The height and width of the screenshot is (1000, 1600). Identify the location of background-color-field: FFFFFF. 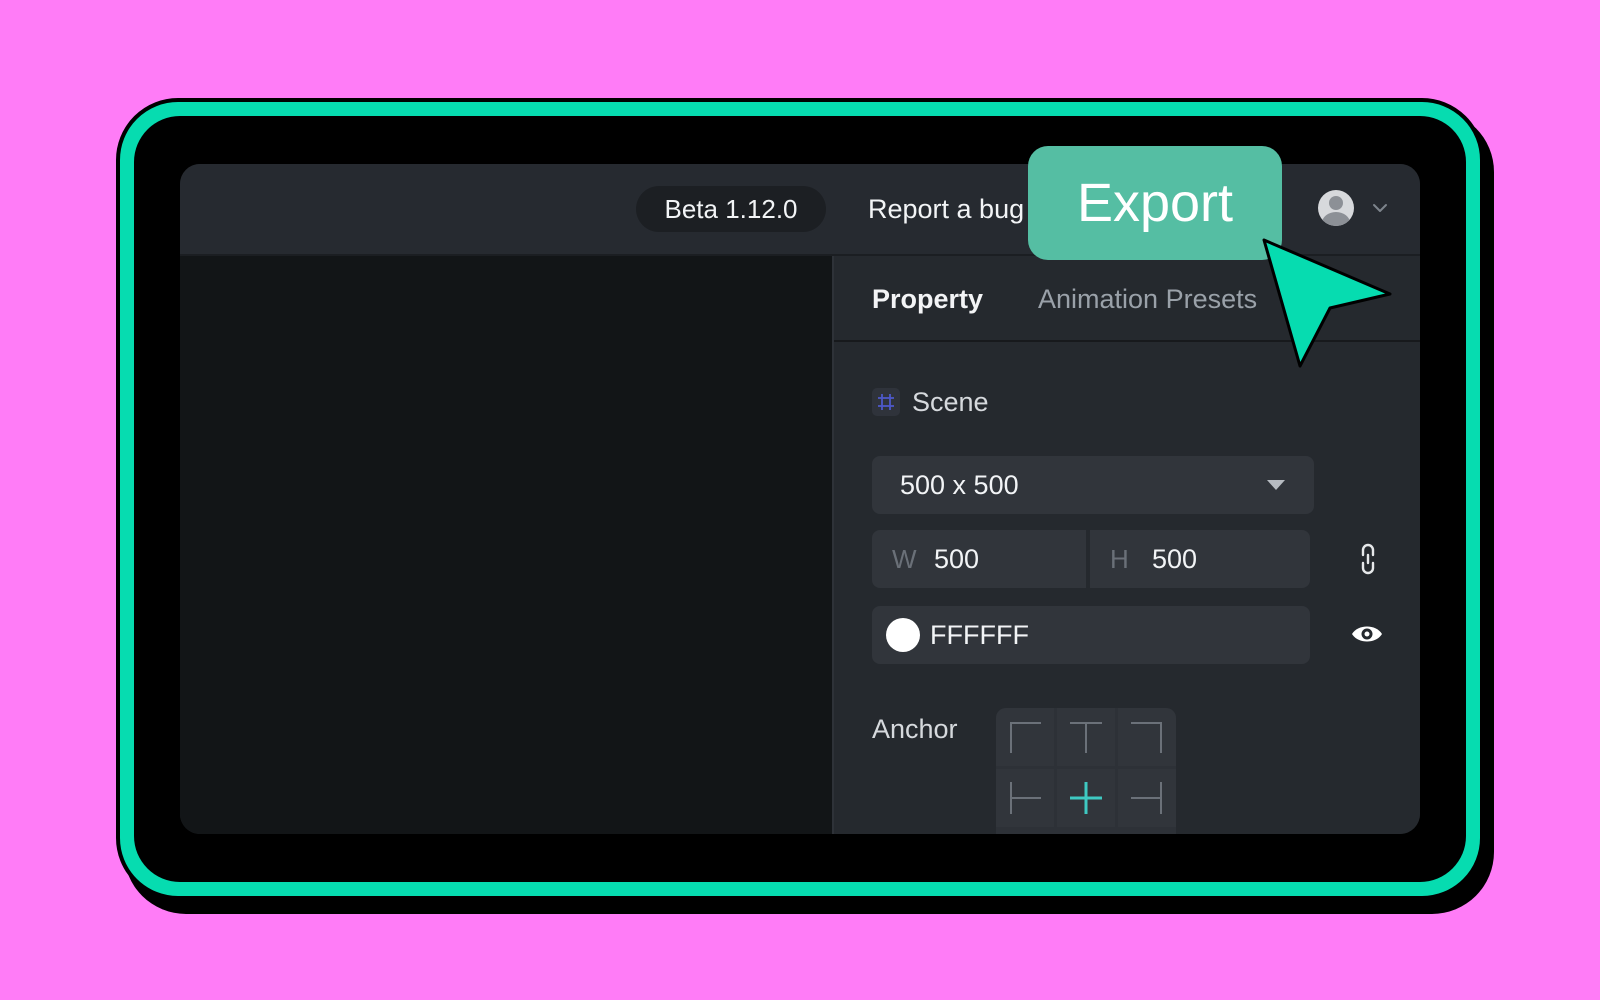
(1091, 635).